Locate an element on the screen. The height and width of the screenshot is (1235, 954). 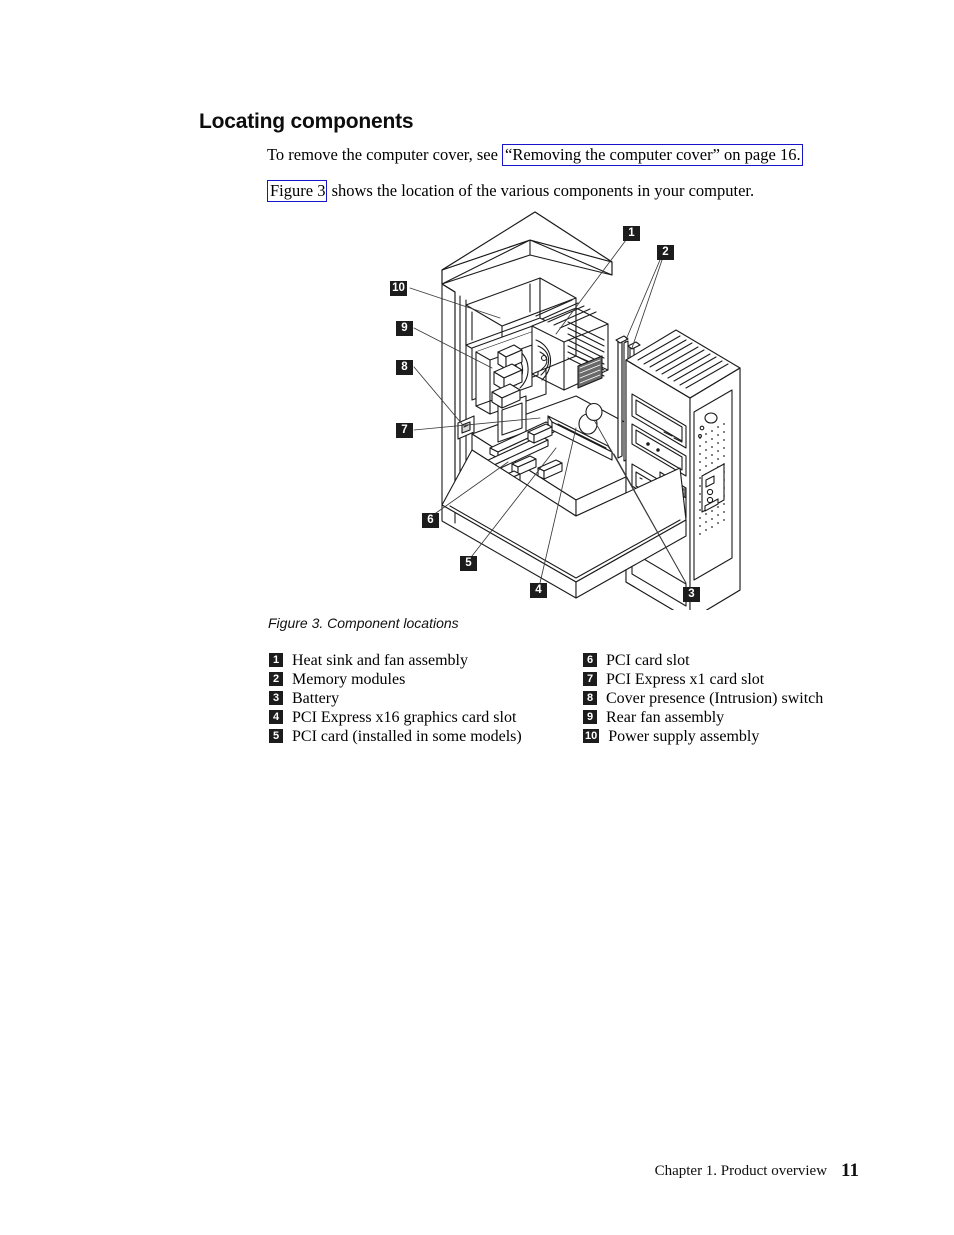
legend-item: 9 Rear fan assembly is located at coordinates (703, 717).